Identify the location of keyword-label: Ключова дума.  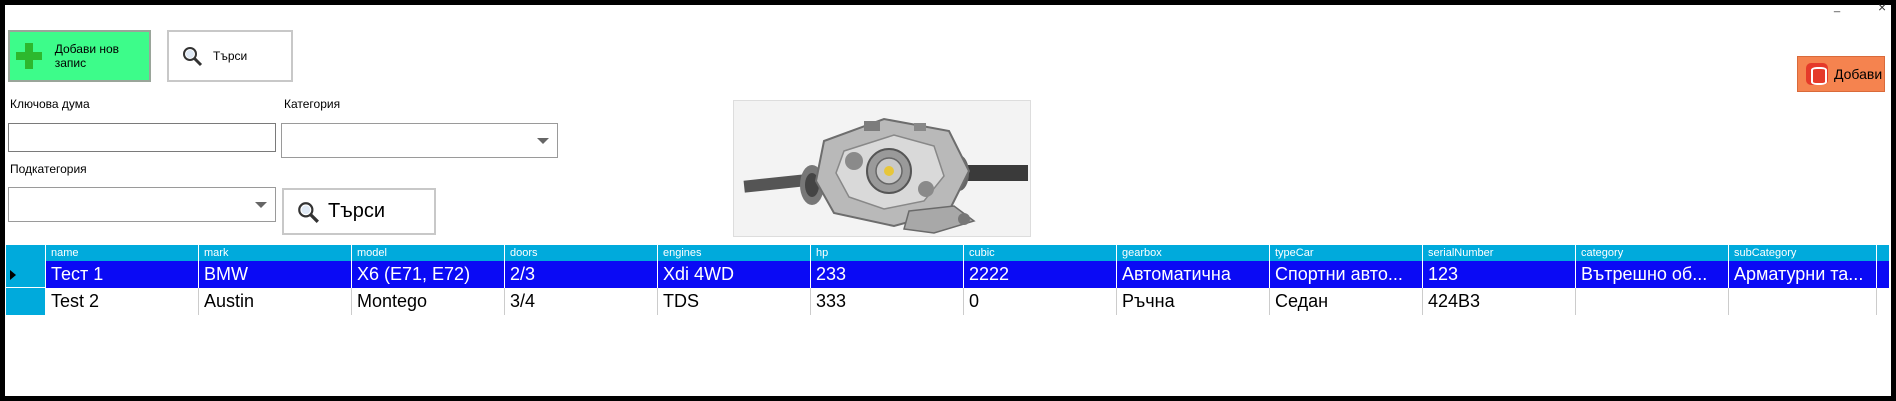
(50, 104).